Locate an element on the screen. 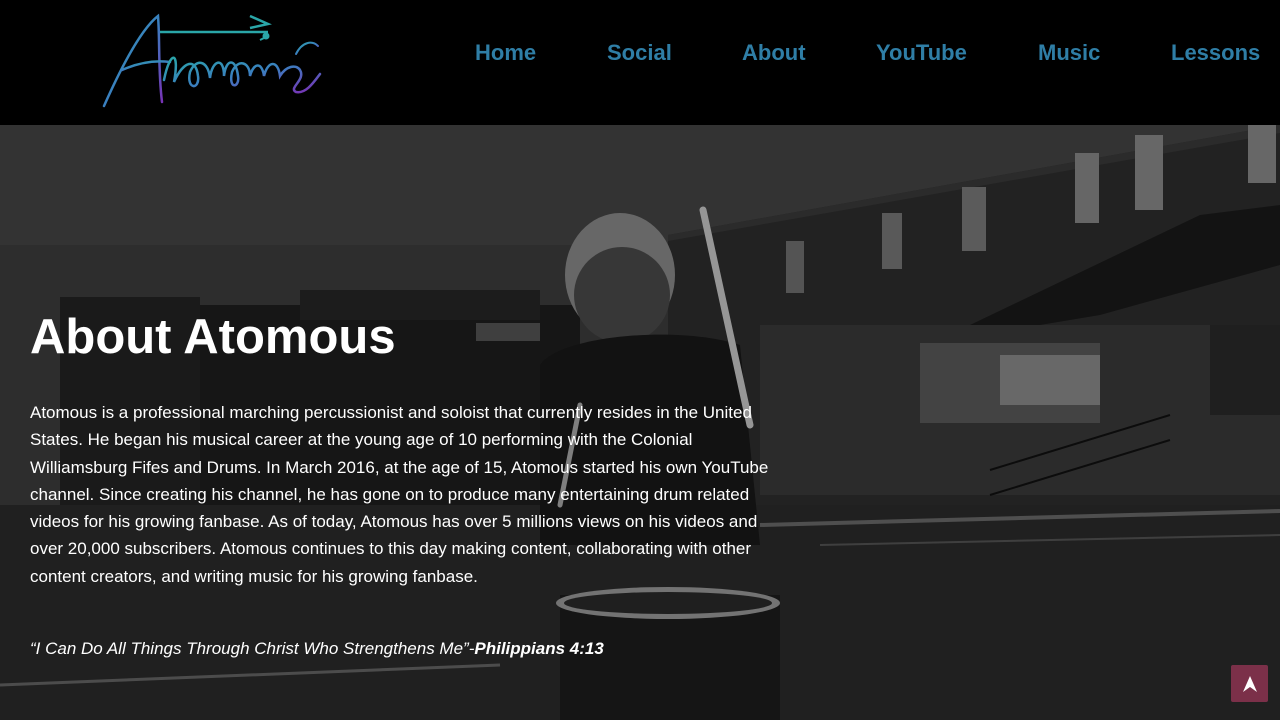  arrow-up-icon is located at coordinates (1249, 683).